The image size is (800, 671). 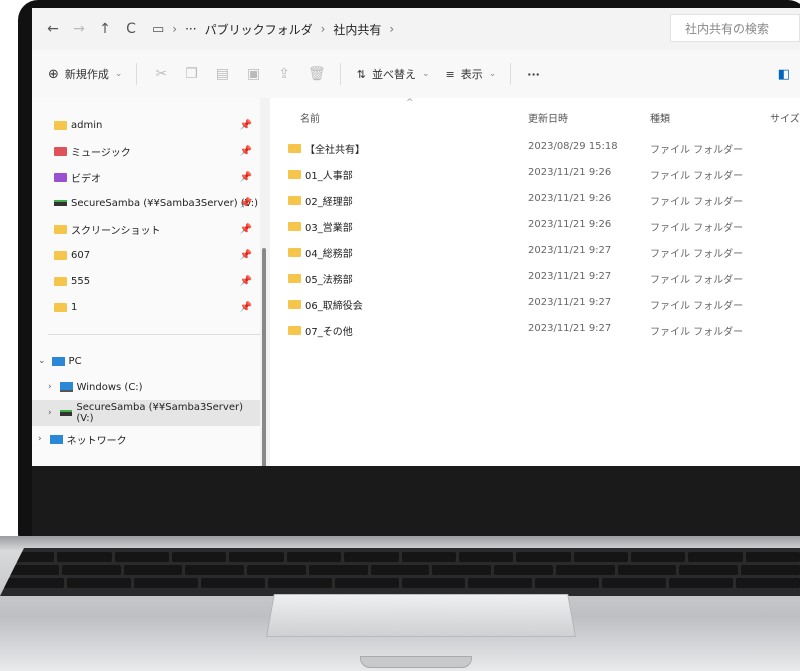 What do you see at coordinates (79, 29) in the screenshot?
I see `forward-button: →` at bounding box center [79, 29].